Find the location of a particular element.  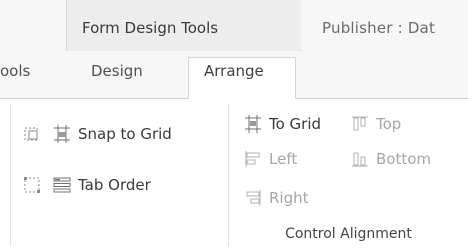

align-bottom-icon is located at coordinates (360, 159).